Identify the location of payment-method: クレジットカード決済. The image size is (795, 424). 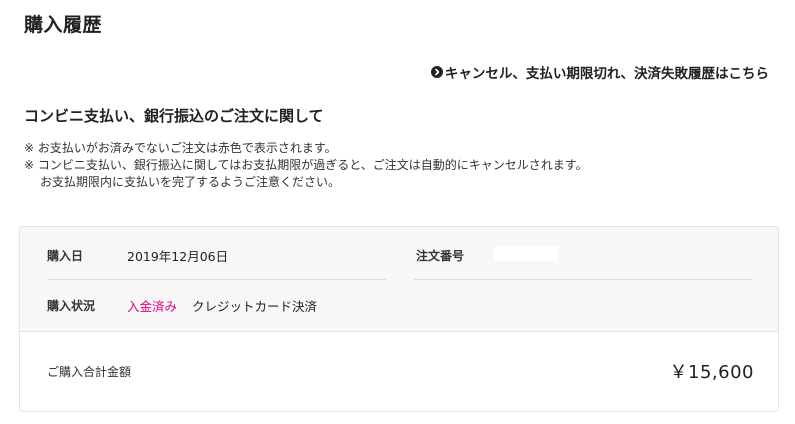
(255, 306).